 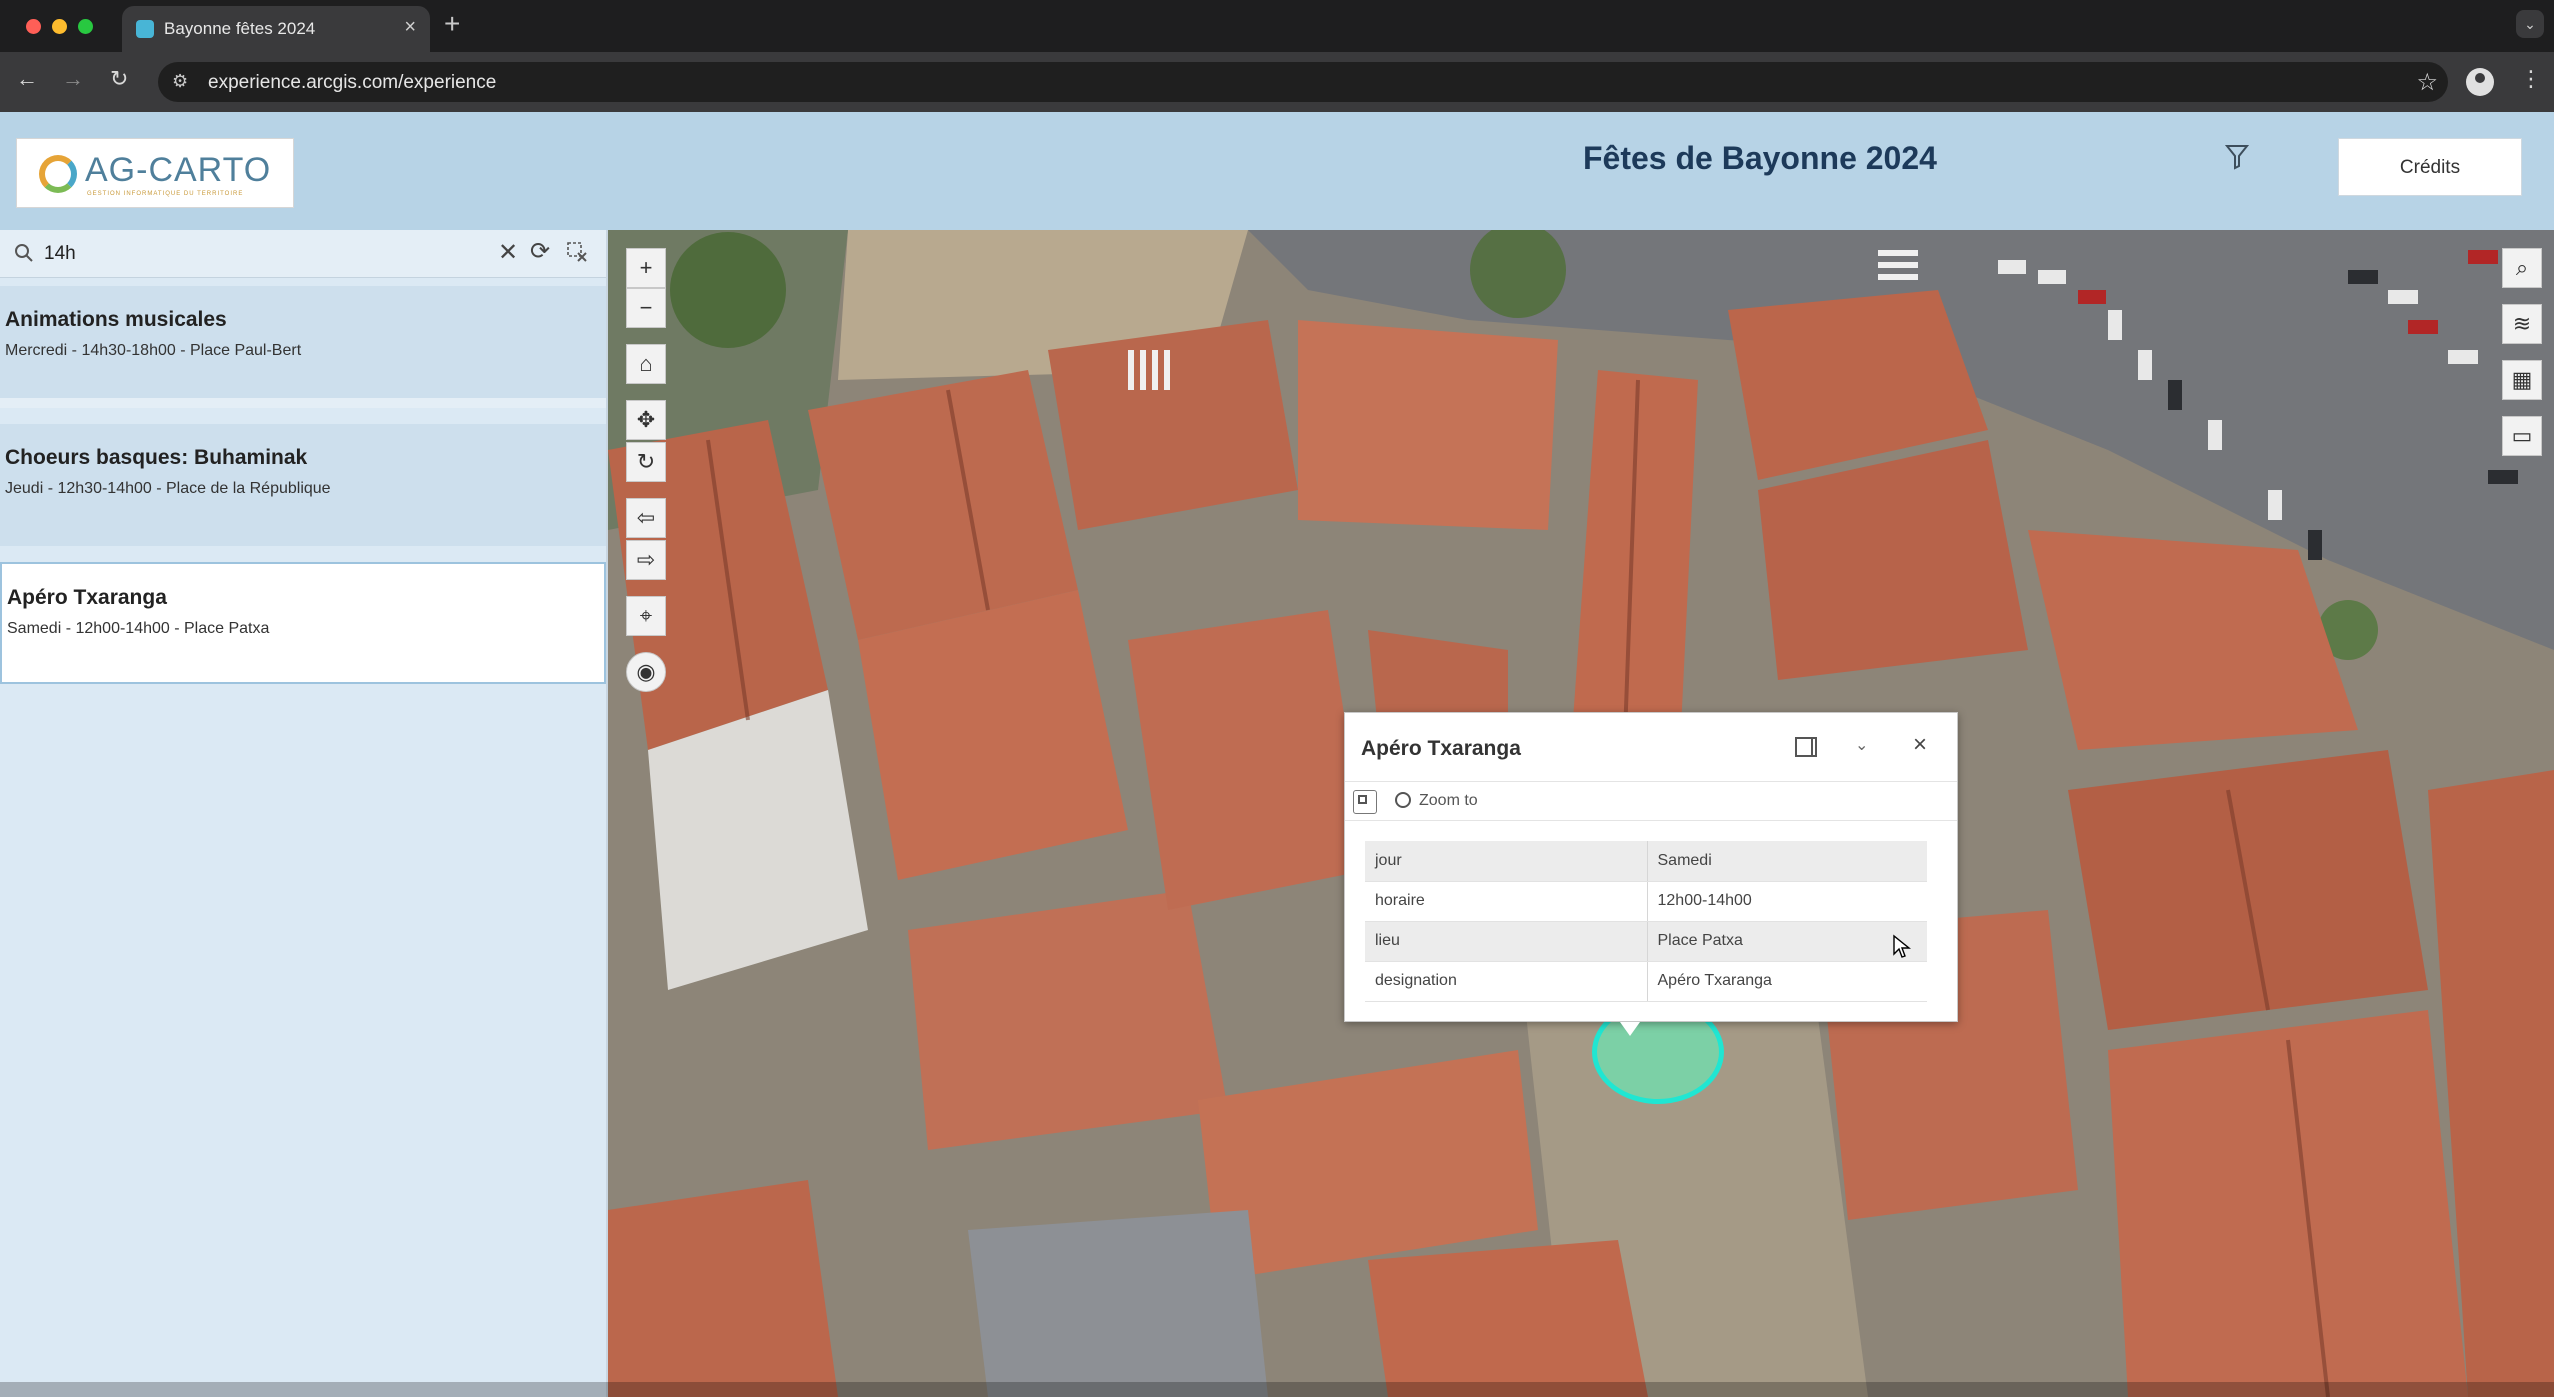 What do you see at coordinates (2530, 24) in the screenshot?
I see `tab-search-chevron-icon: ⌄` at bounding box center [2530, 24].